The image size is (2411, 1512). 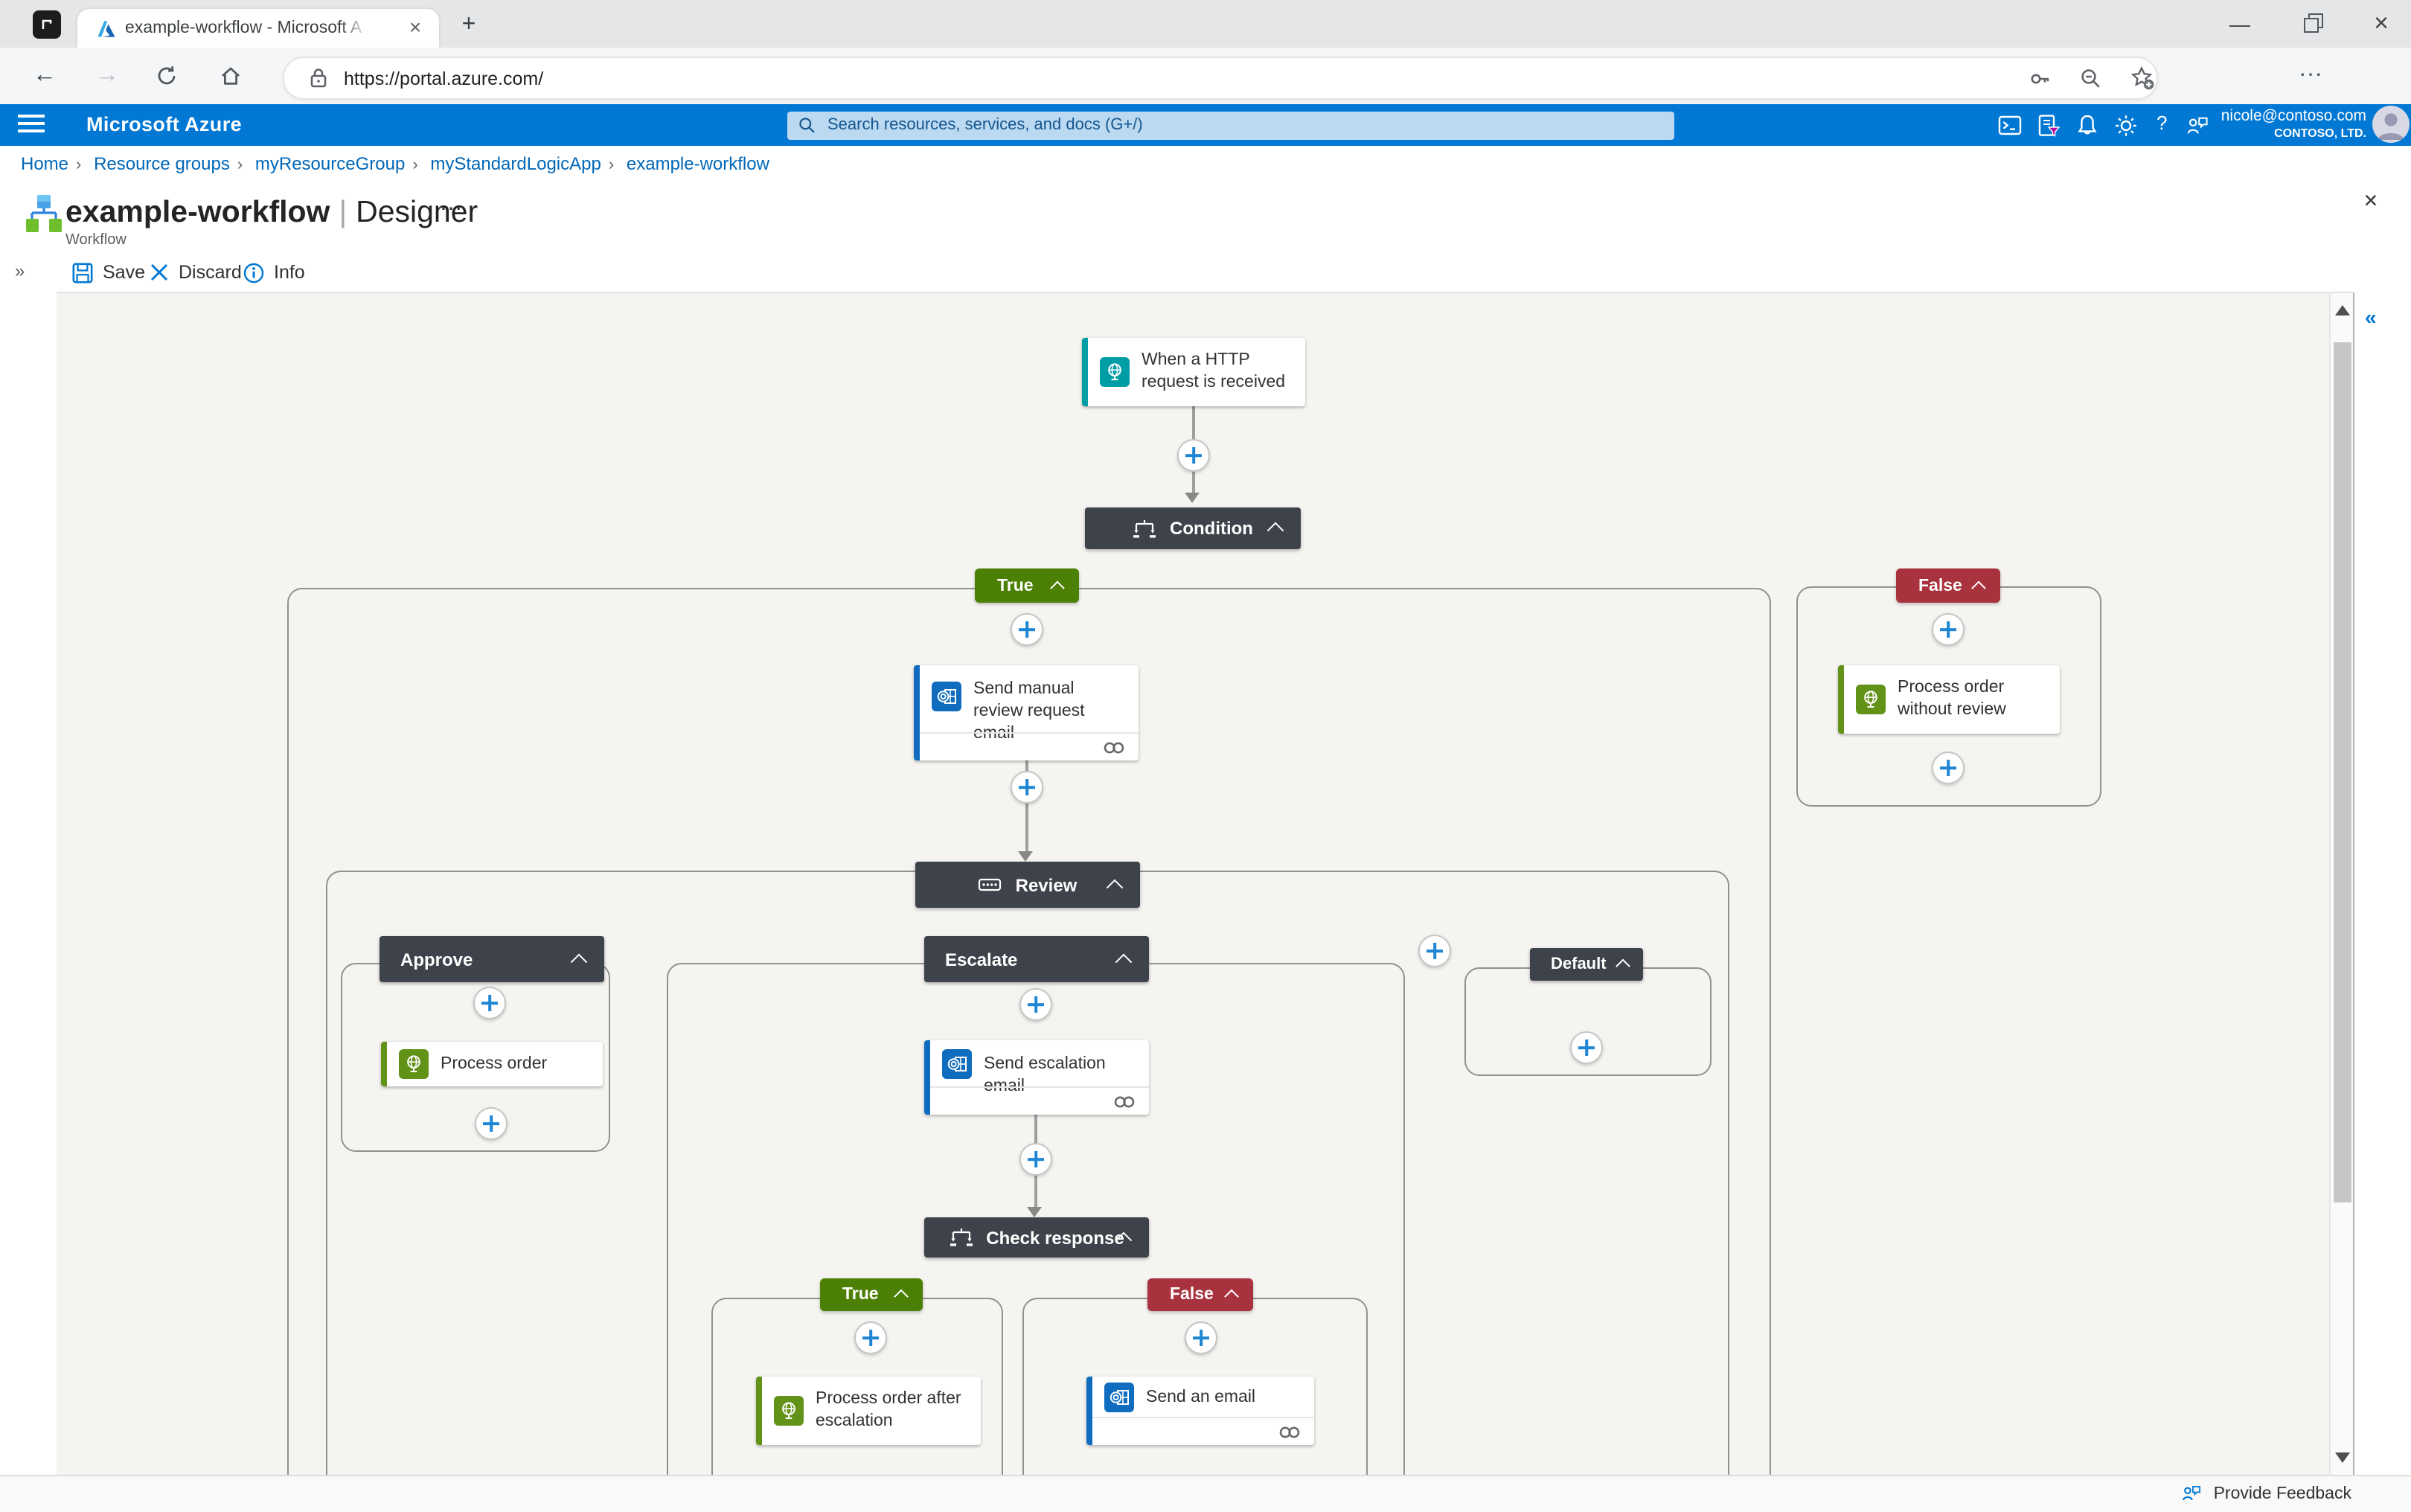 What do you see at coordinates (289, 272) in the screenshot?
I see `info-label: Info` at bounding box center [289, 272].